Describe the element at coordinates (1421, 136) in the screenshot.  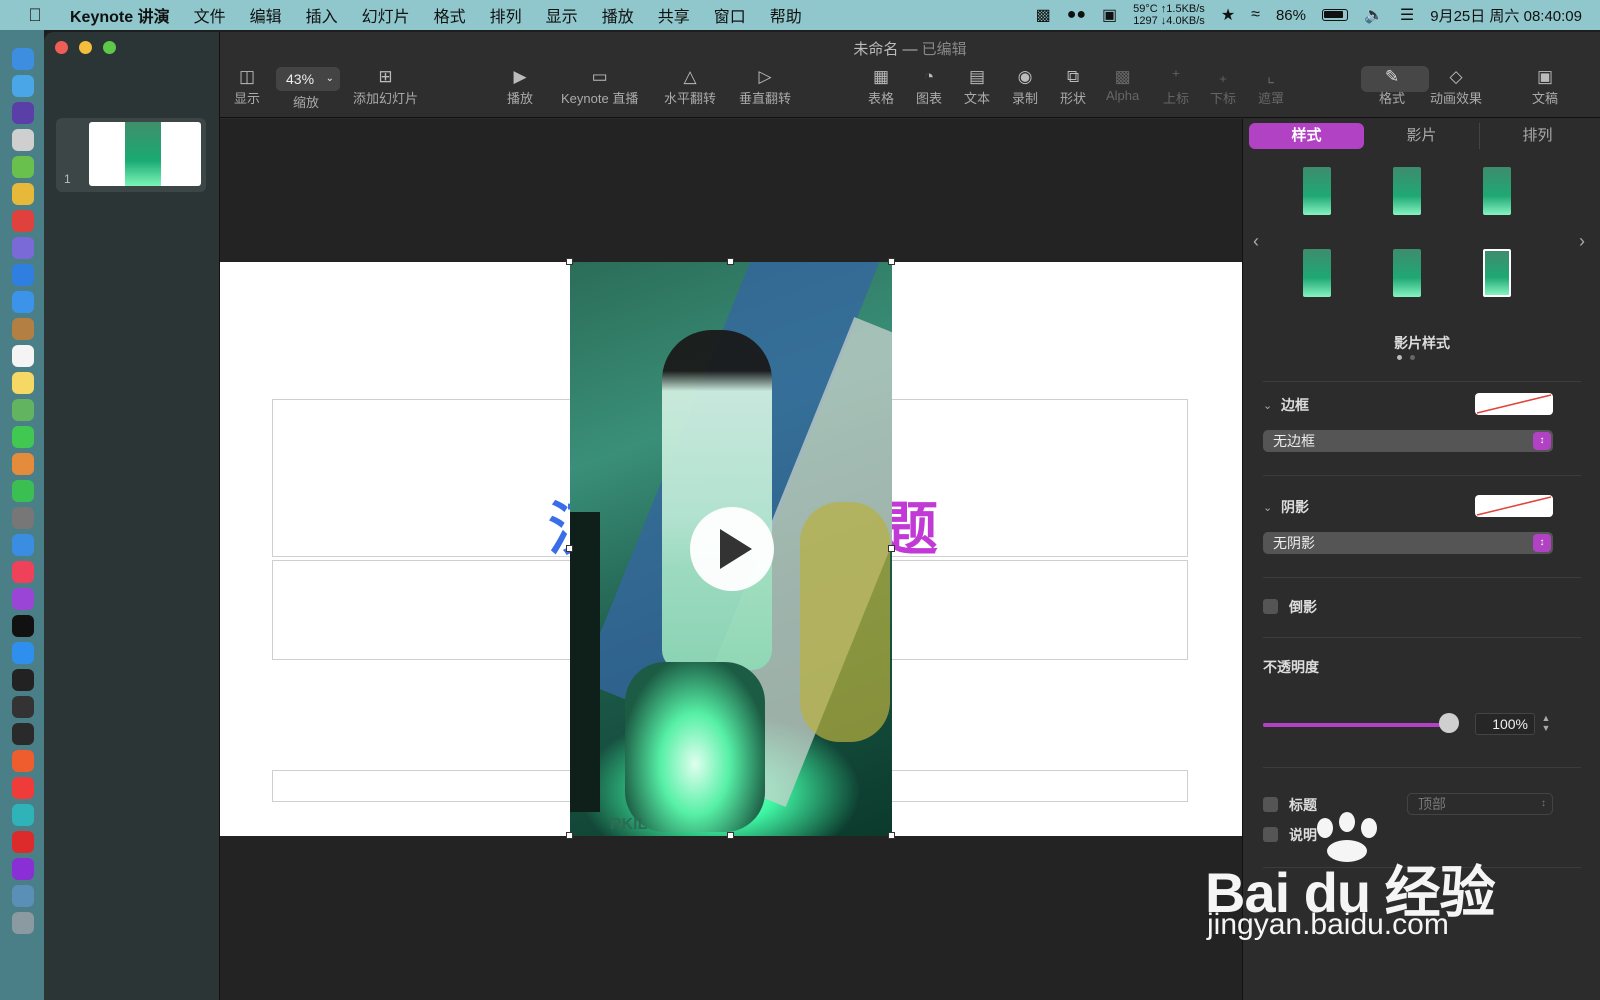
I see `tab-movie: 影片` at that location.